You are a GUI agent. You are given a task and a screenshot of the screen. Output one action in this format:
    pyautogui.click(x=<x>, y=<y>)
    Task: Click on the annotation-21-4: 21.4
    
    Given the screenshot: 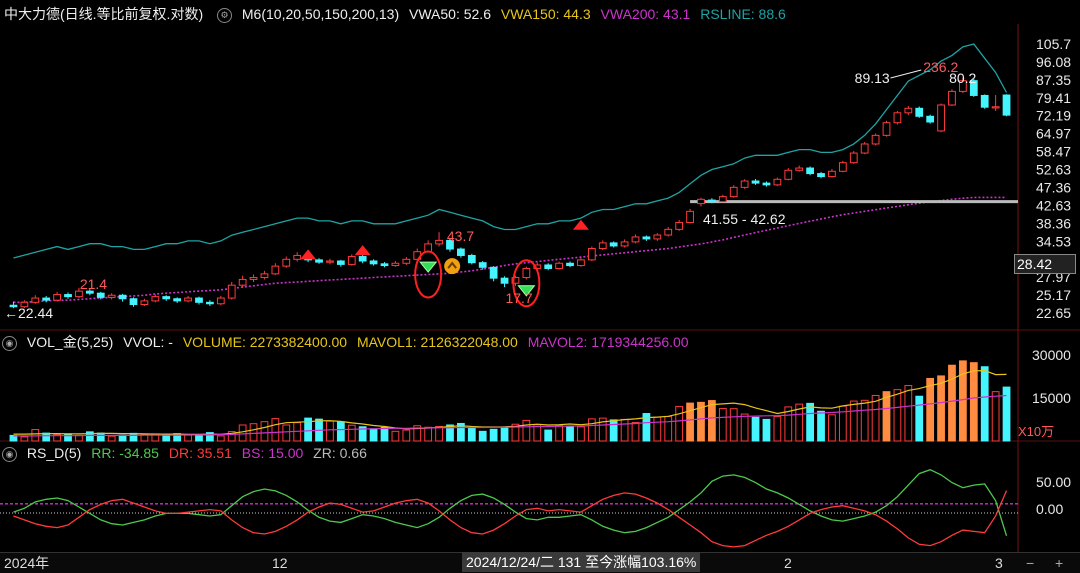 What is the action you would take?
    pyautogui.click(x=93, y=284)
    